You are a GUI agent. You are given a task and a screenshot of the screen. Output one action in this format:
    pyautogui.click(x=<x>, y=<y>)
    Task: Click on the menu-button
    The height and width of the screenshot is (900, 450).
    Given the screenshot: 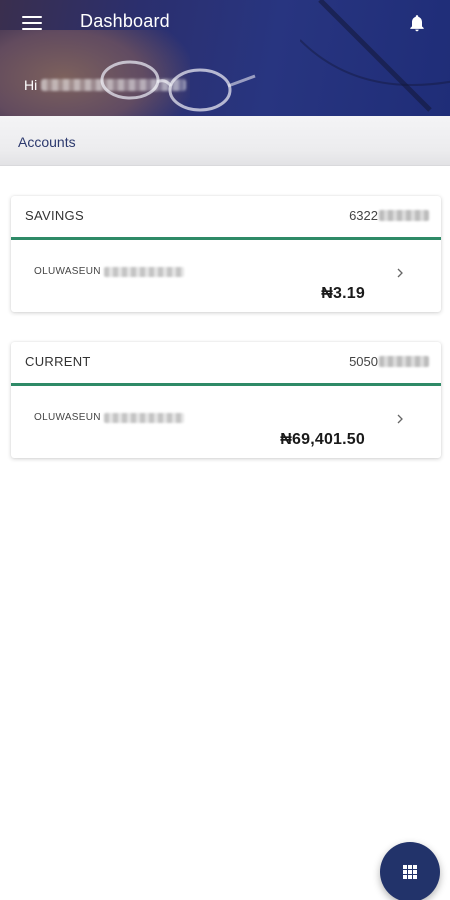 What is the action you would take?
    pyautogui.click(x=32, y=23)
    